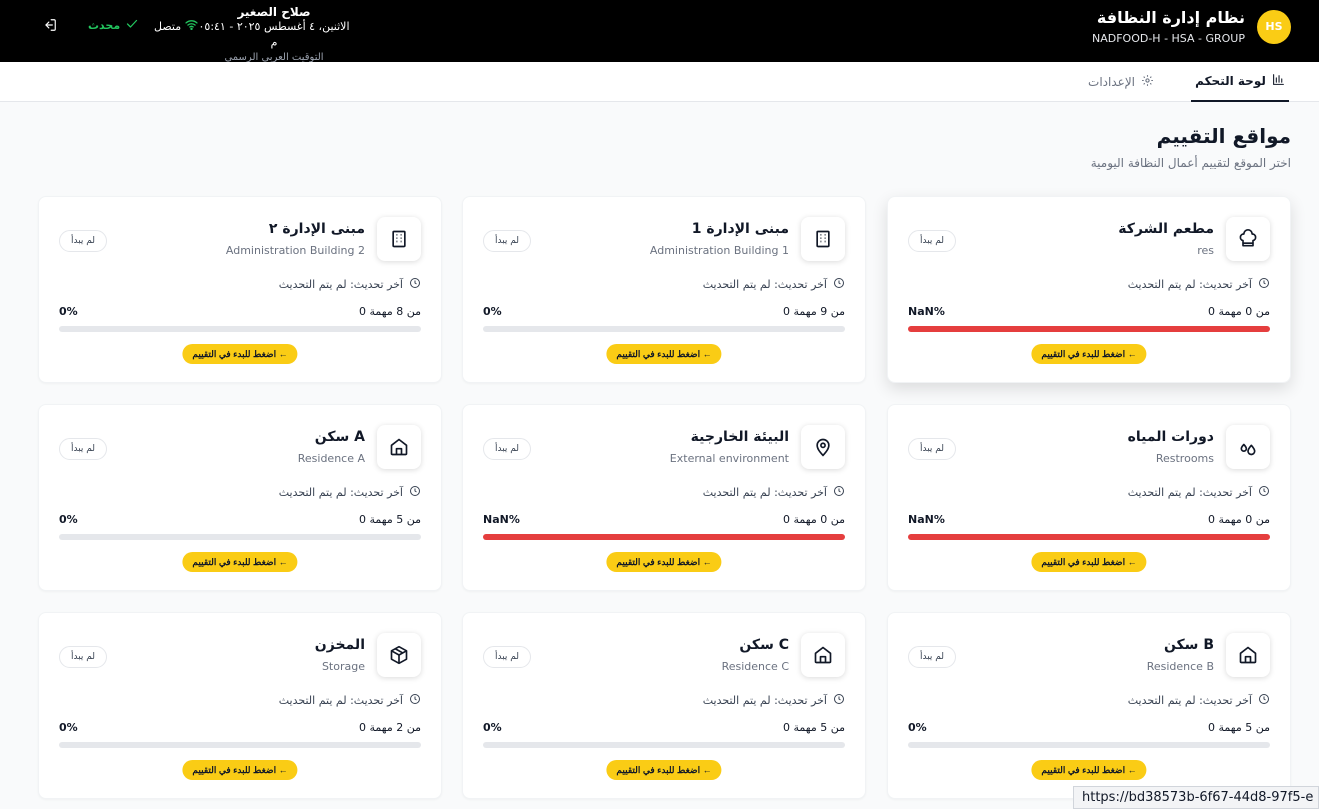 The height and width of the screenshot is (809, 1319). I want to click on sync-label: محدث, so click(104, 25).